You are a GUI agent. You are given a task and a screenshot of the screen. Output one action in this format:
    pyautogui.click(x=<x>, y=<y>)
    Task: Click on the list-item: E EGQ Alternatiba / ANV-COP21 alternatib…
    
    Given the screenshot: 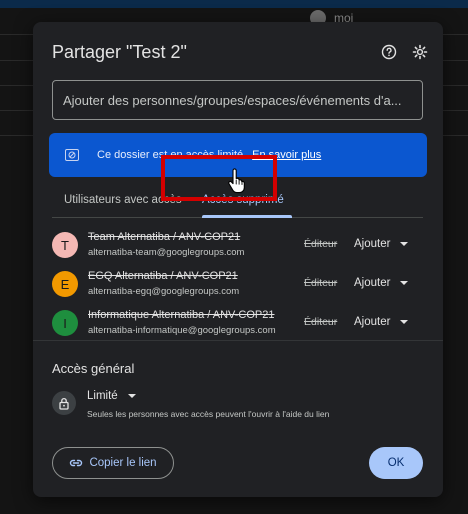 What is the action you would take?
    pyautogui.click(x=237, y=285)
    